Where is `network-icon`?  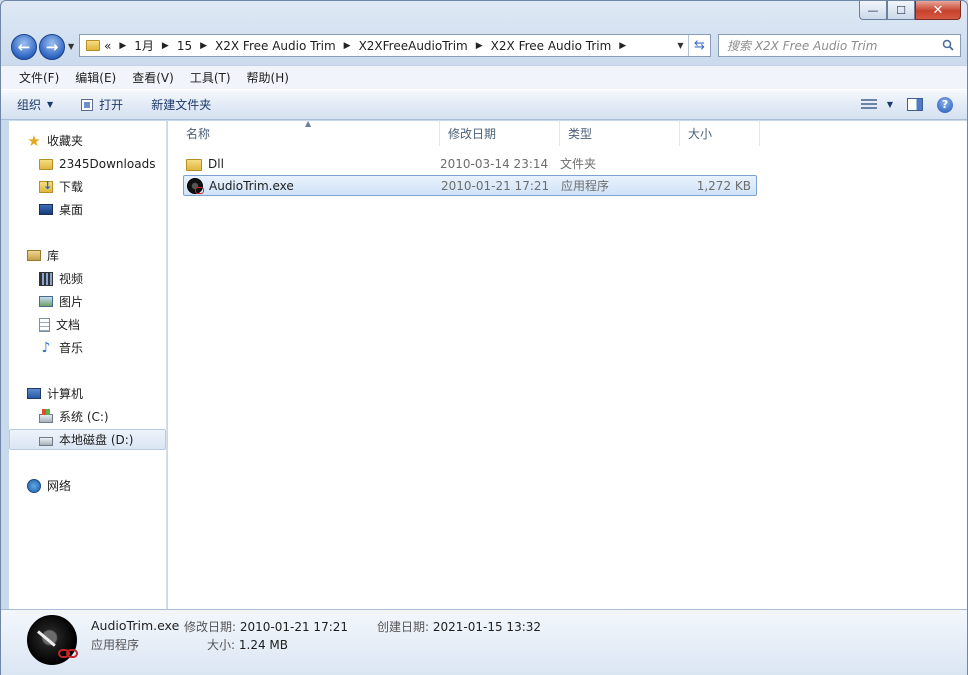 network-icon is located at coordinates (34, 485).